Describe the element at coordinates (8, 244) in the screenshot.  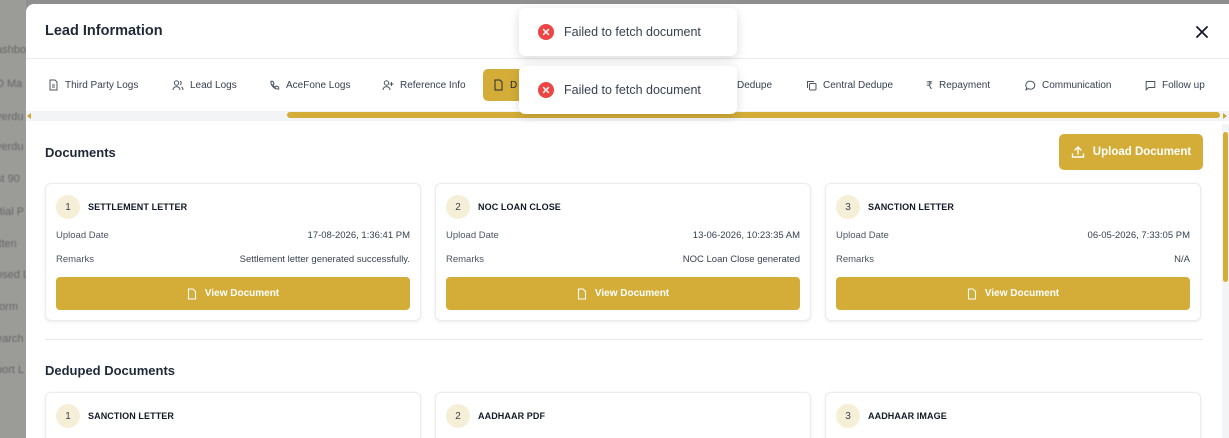
I see `bg-sidebar-fragment: itten` at that location.